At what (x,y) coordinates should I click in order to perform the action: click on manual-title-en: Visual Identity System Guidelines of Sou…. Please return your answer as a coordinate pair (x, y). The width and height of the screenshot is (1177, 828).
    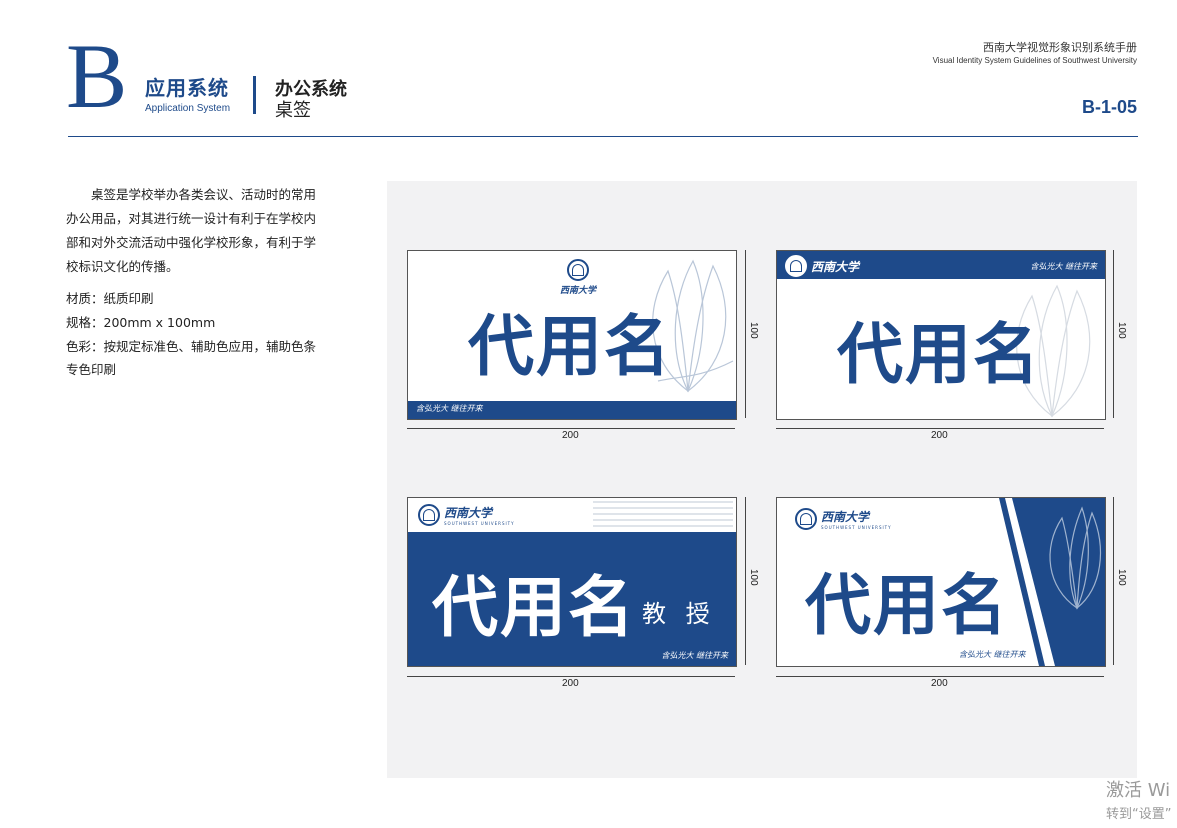
    Looking at the image, I should click on (1034, 60).